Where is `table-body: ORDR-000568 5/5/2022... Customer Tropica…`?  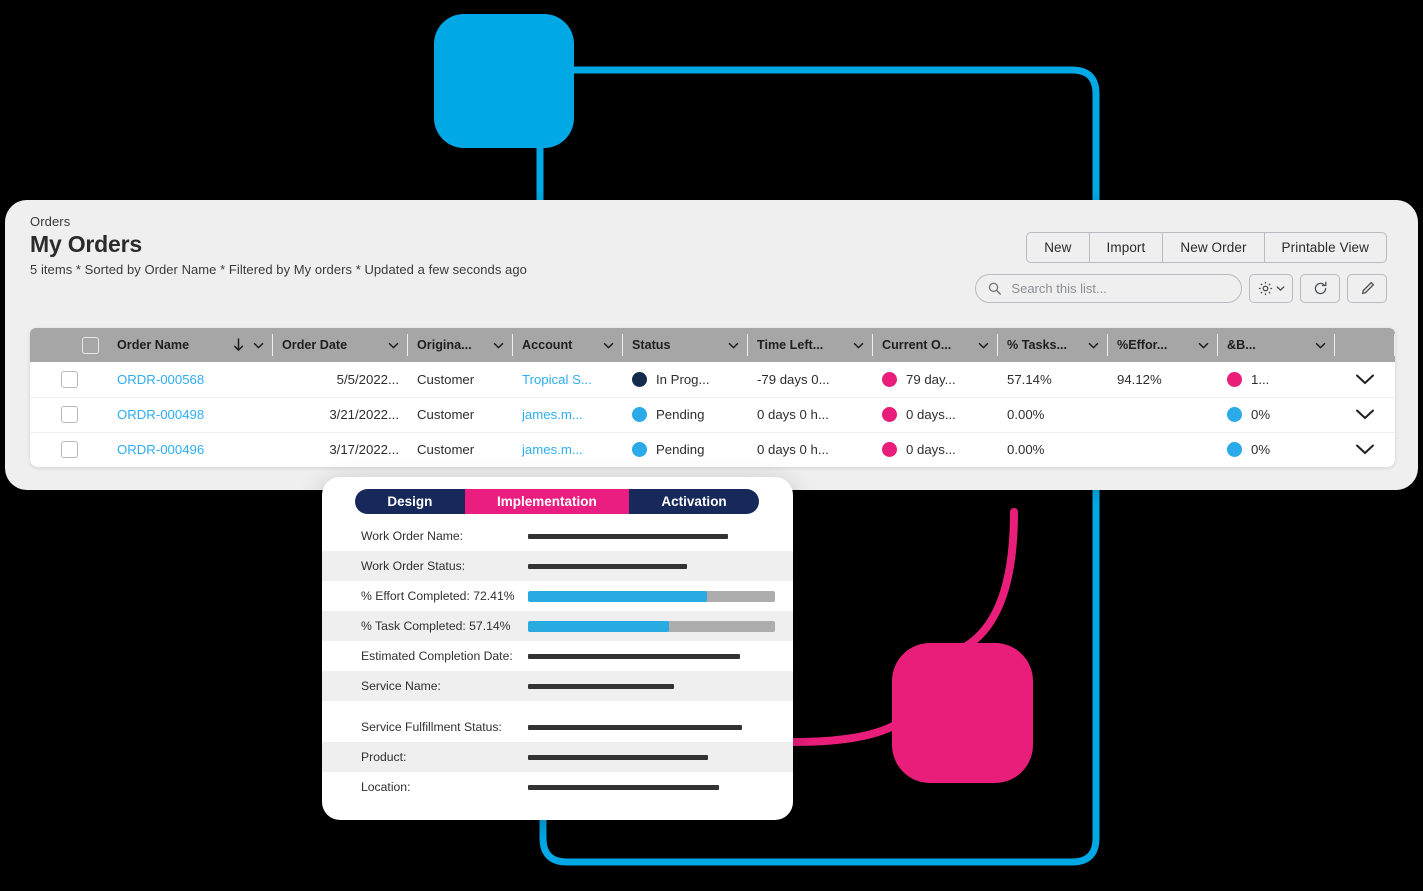 table-body: ORDR-000568 5/5/2022... Customer Tropica… is located at coordinates (712, 414).